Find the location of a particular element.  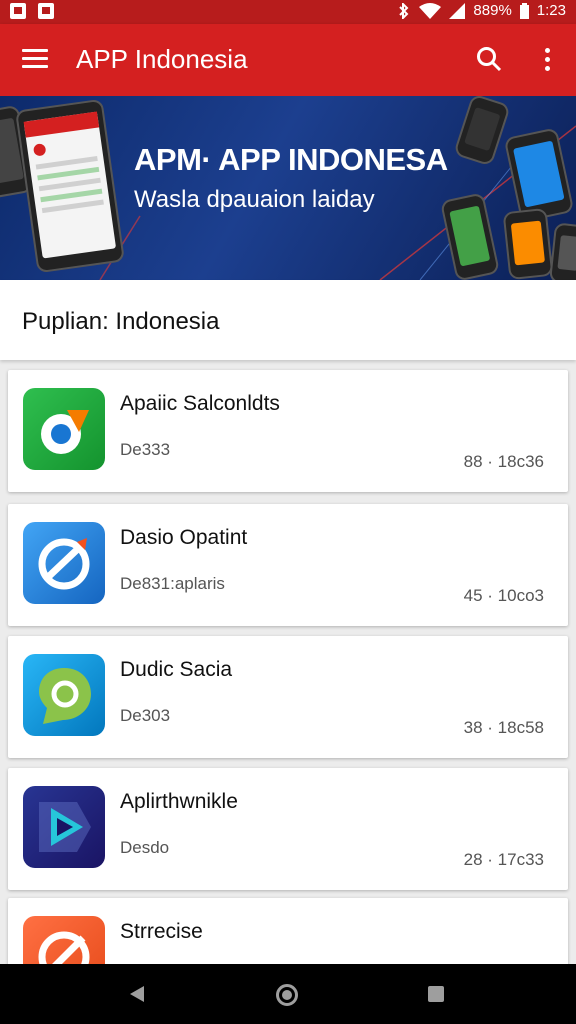

app-bar: APP Indonesia is located at coordinates (288, 60).